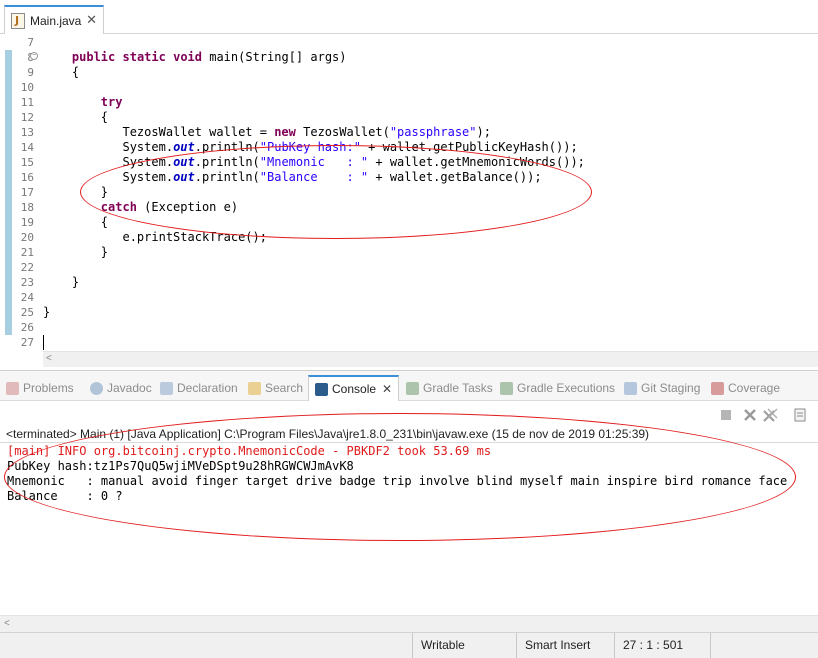  What do you see at coordinates (93, 57) in the screenshot?
I see `keyword: public` at bounding box center [93, 57].